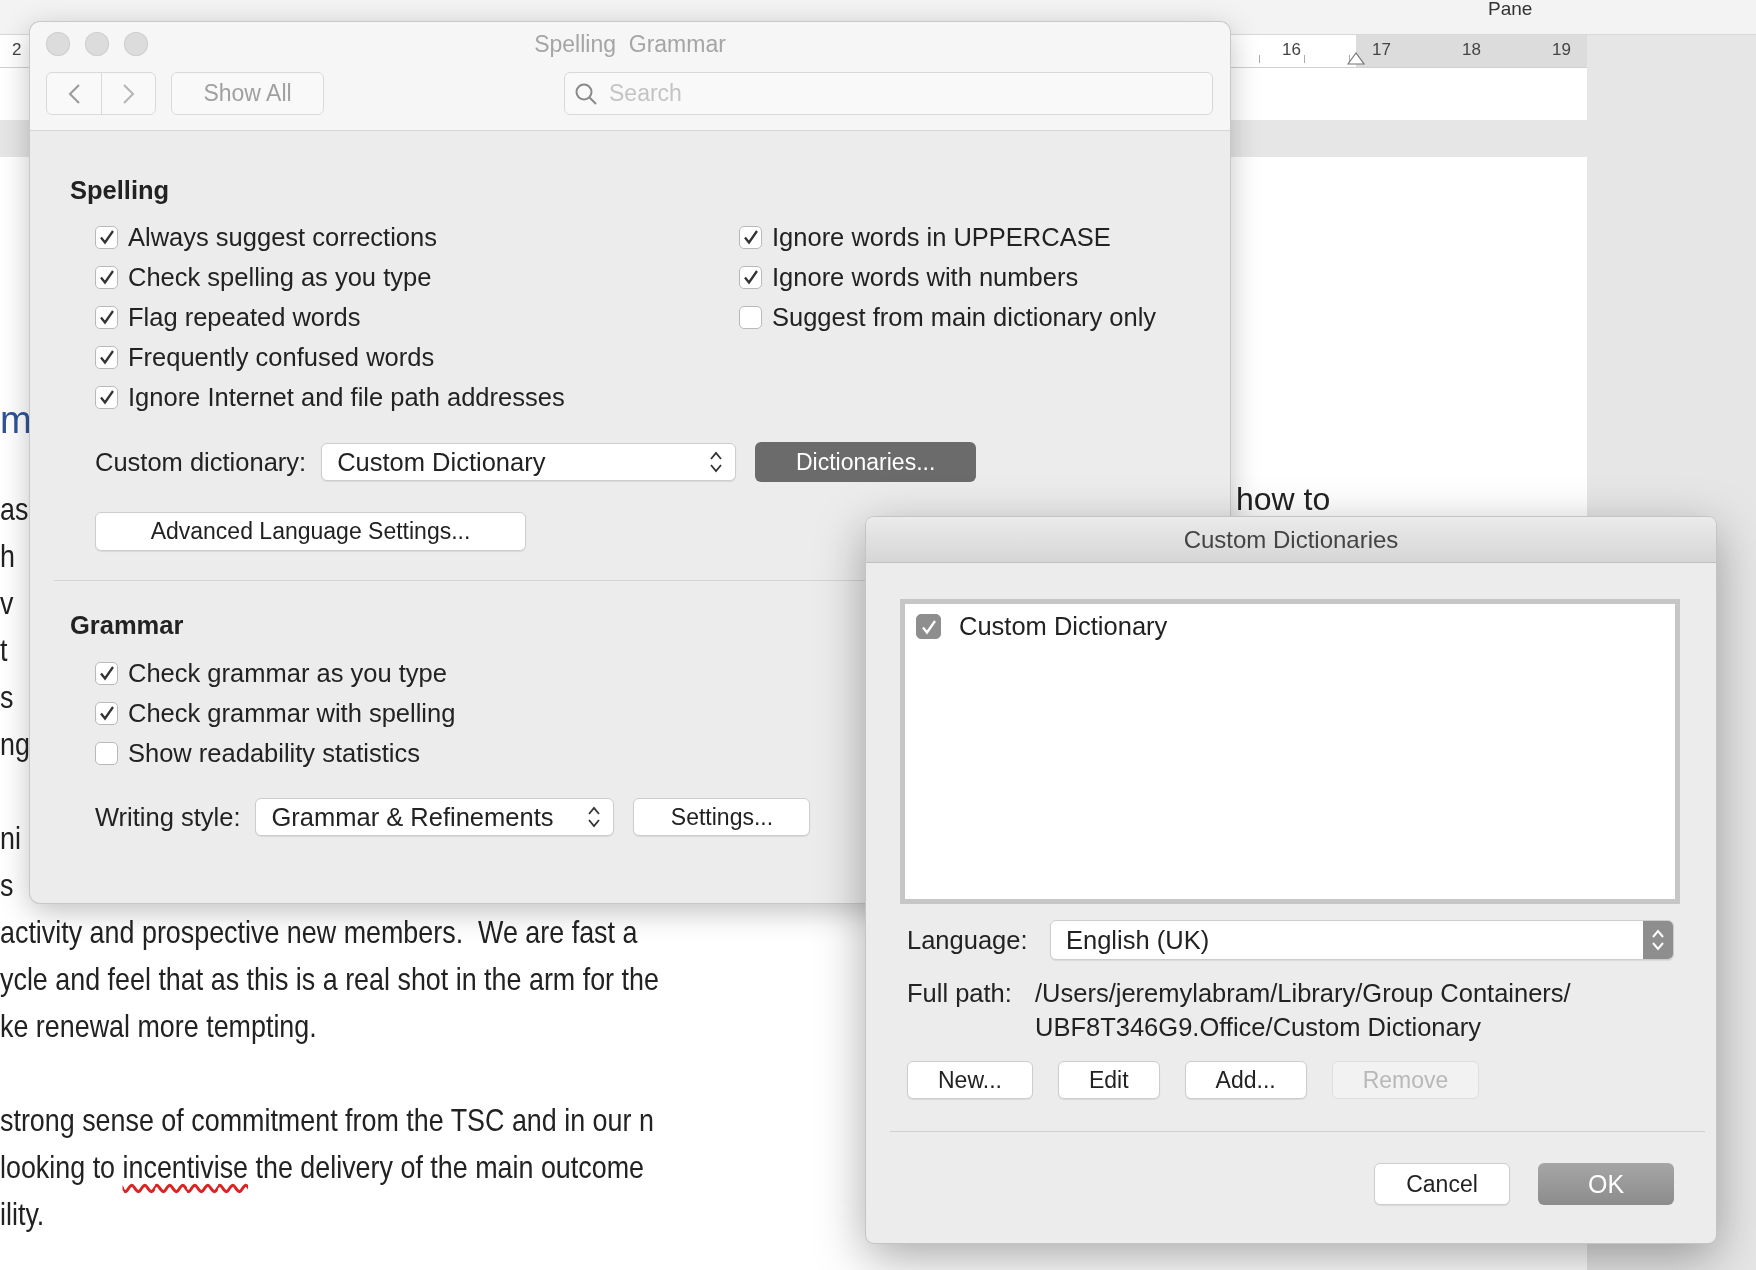 The width and height of the screenshot is (1756, 1270). Describe the element at coordinates (1381, 50) in the screenshot. I see `ruler-number: 17` at that location.